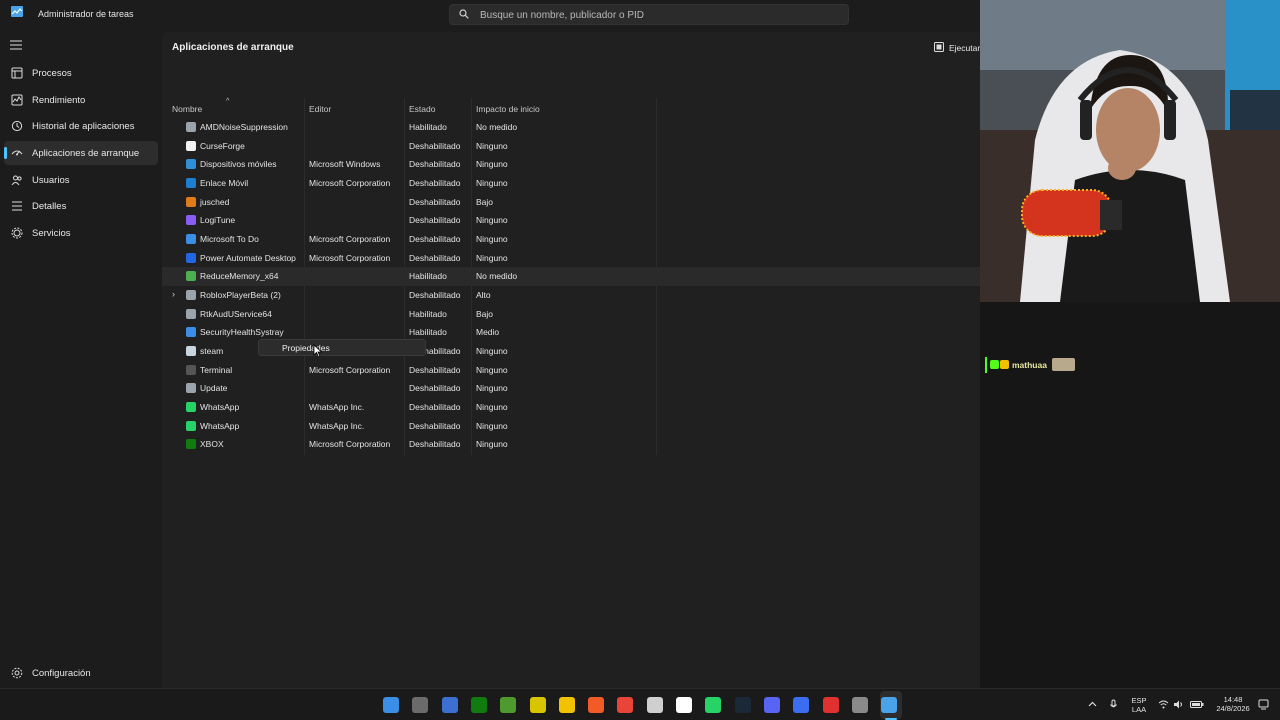 The height and width of the screenshot is (720, 1280). I want to click on sidebar-item-servicios: Servicios, so click(81, 233).